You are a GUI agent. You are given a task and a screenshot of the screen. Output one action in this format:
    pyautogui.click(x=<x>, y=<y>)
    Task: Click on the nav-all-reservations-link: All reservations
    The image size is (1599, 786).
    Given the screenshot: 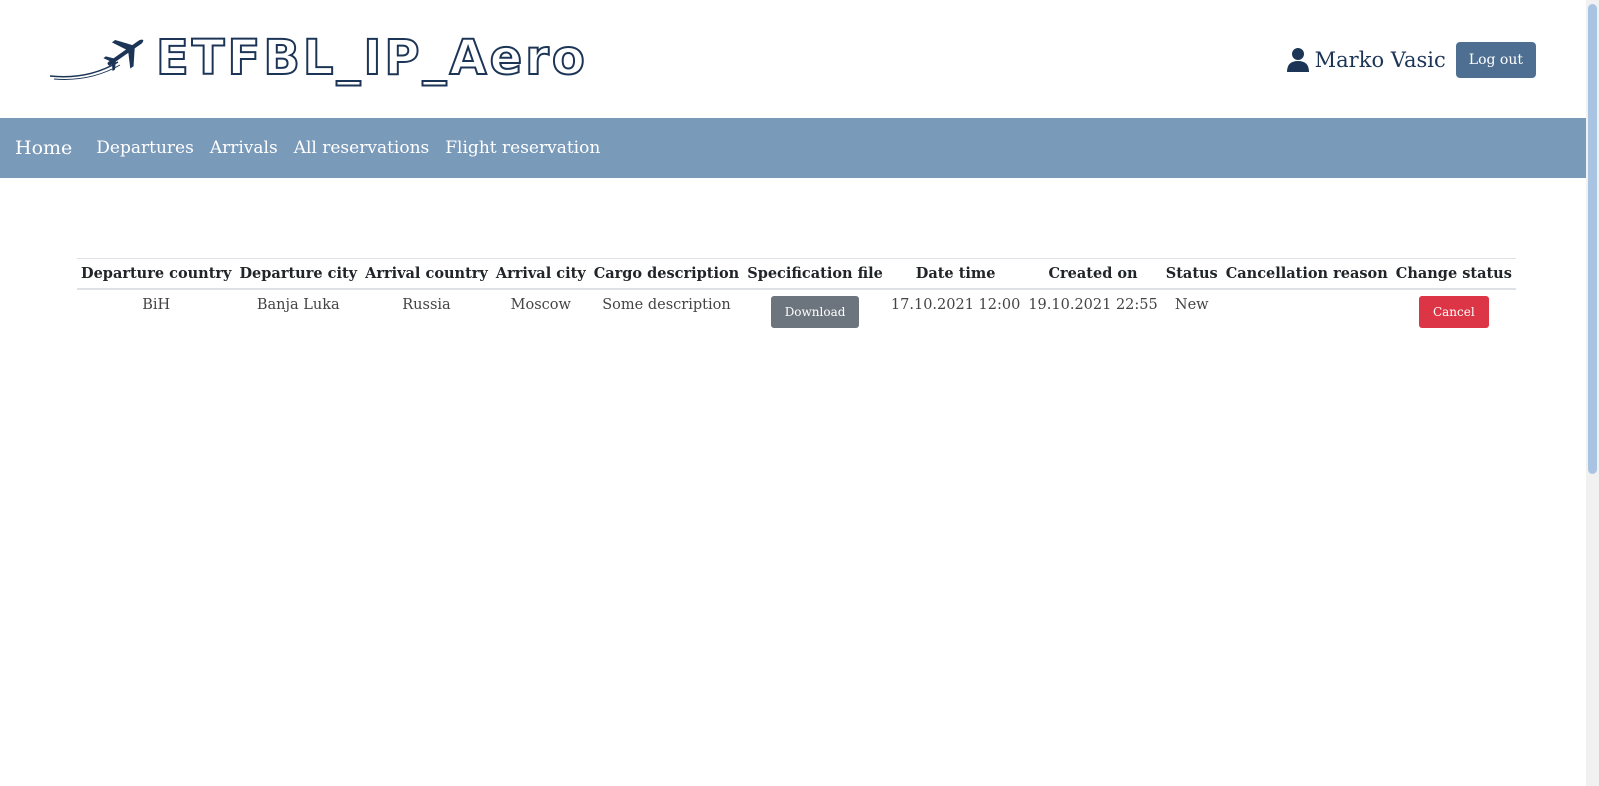 What is the action you would take?
    pyautogui.click(x=362, y=148)
    